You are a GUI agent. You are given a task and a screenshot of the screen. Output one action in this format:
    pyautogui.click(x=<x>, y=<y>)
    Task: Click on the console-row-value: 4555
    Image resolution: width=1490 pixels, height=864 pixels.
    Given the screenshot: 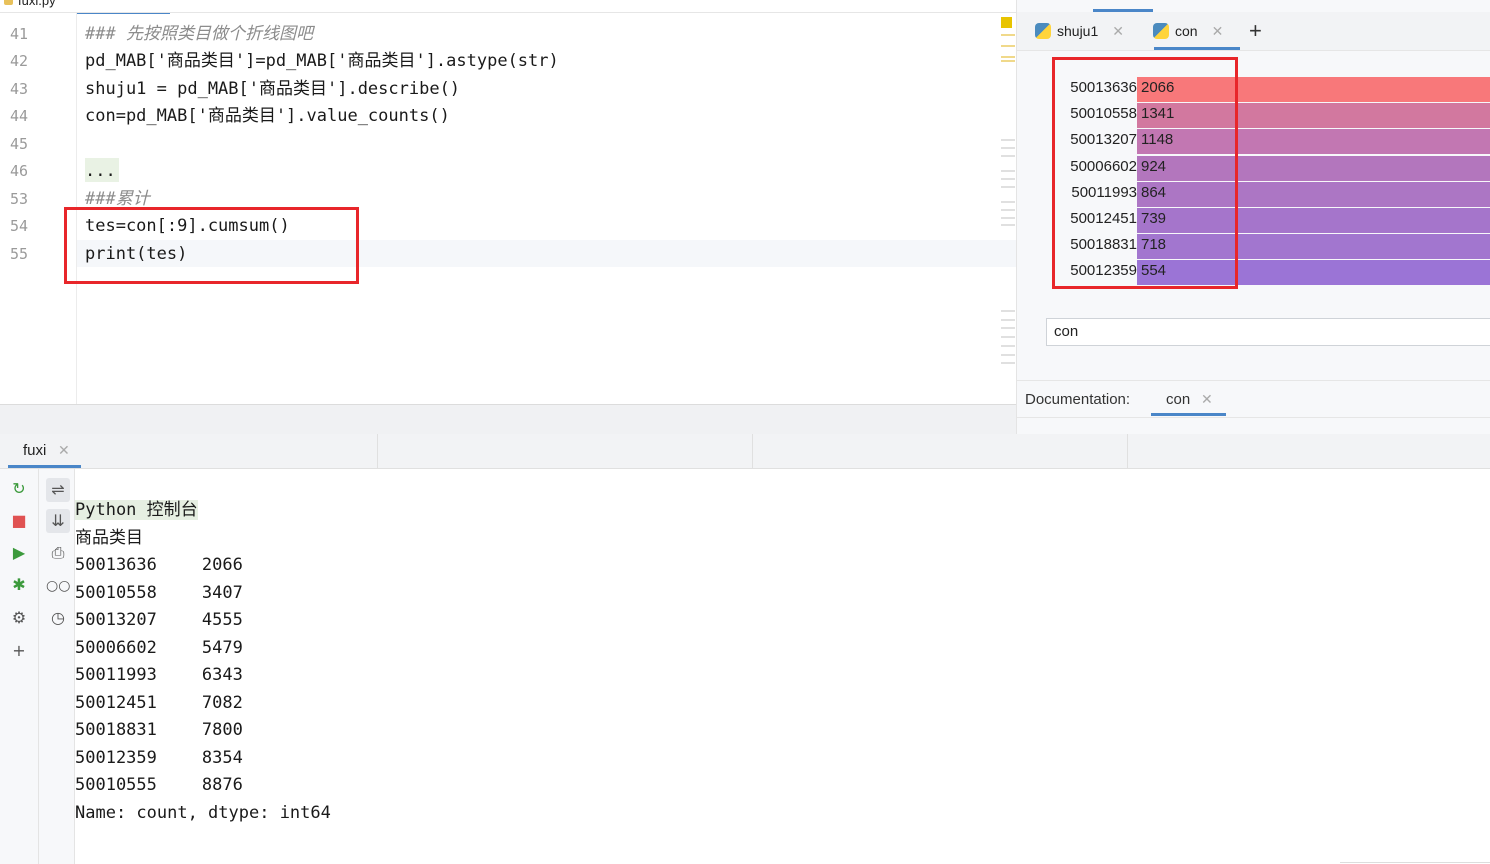 What is the action you would take?
    pyautogui.click(x=222, y=620)
    